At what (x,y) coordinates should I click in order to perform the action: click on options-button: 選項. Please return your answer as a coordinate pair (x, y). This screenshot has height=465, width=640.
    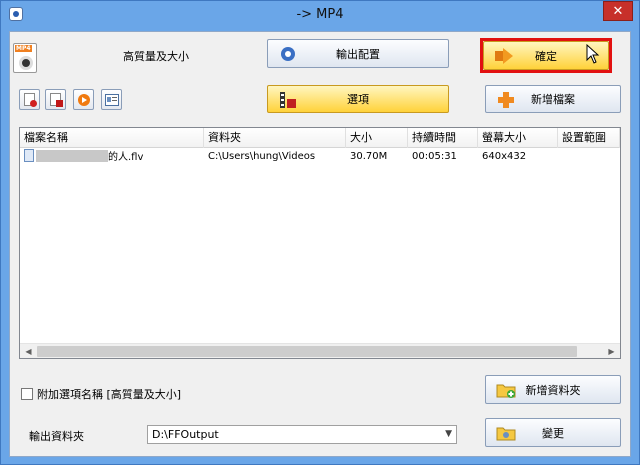
    Looking at the image, I should click on (358, 99).